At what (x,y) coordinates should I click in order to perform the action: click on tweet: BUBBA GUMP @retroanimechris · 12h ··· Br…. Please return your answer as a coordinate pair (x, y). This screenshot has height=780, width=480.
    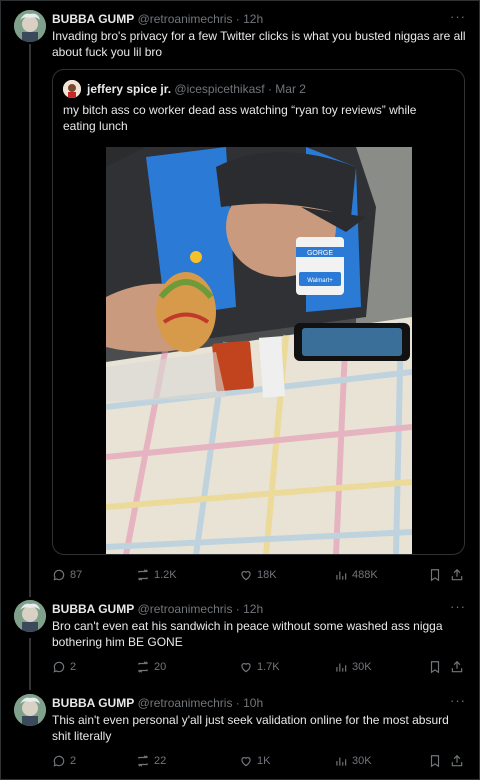
    Looking at the image, I should click on (240, 639).